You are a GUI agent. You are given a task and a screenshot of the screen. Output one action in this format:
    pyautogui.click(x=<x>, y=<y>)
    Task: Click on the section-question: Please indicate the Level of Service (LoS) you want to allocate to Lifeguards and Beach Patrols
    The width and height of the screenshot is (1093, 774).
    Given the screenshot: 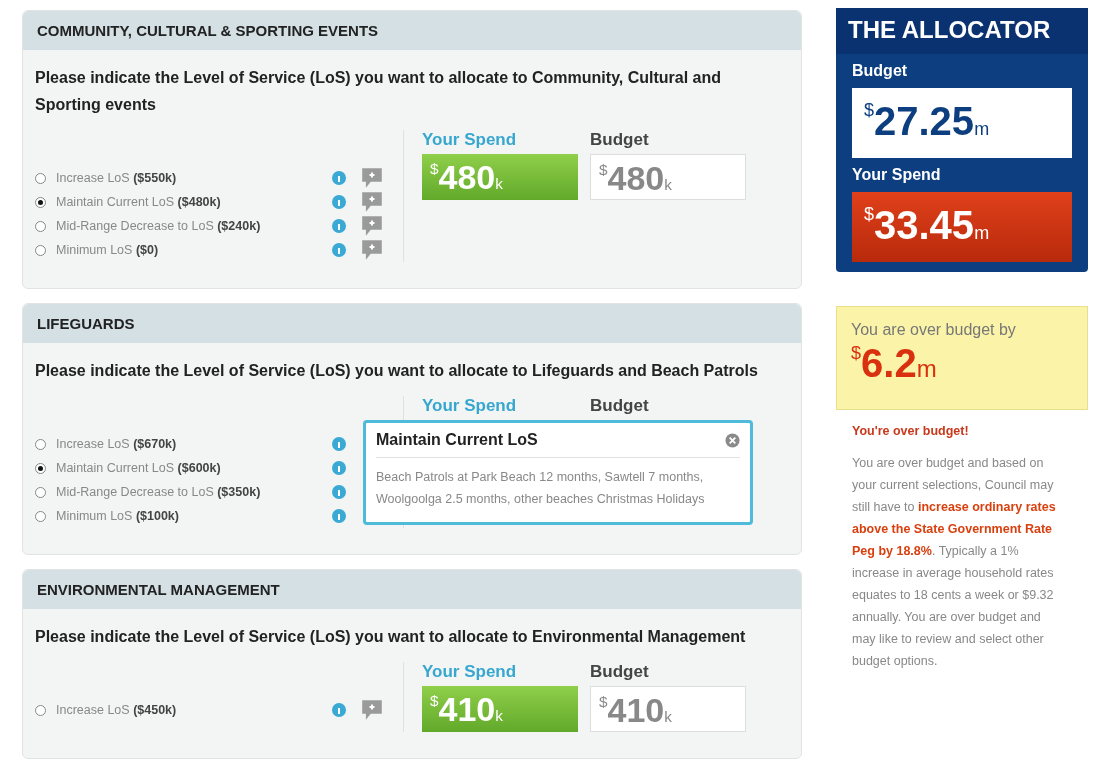 What is the action you would take?
    pyautogui.click(x=396, y=371)
    